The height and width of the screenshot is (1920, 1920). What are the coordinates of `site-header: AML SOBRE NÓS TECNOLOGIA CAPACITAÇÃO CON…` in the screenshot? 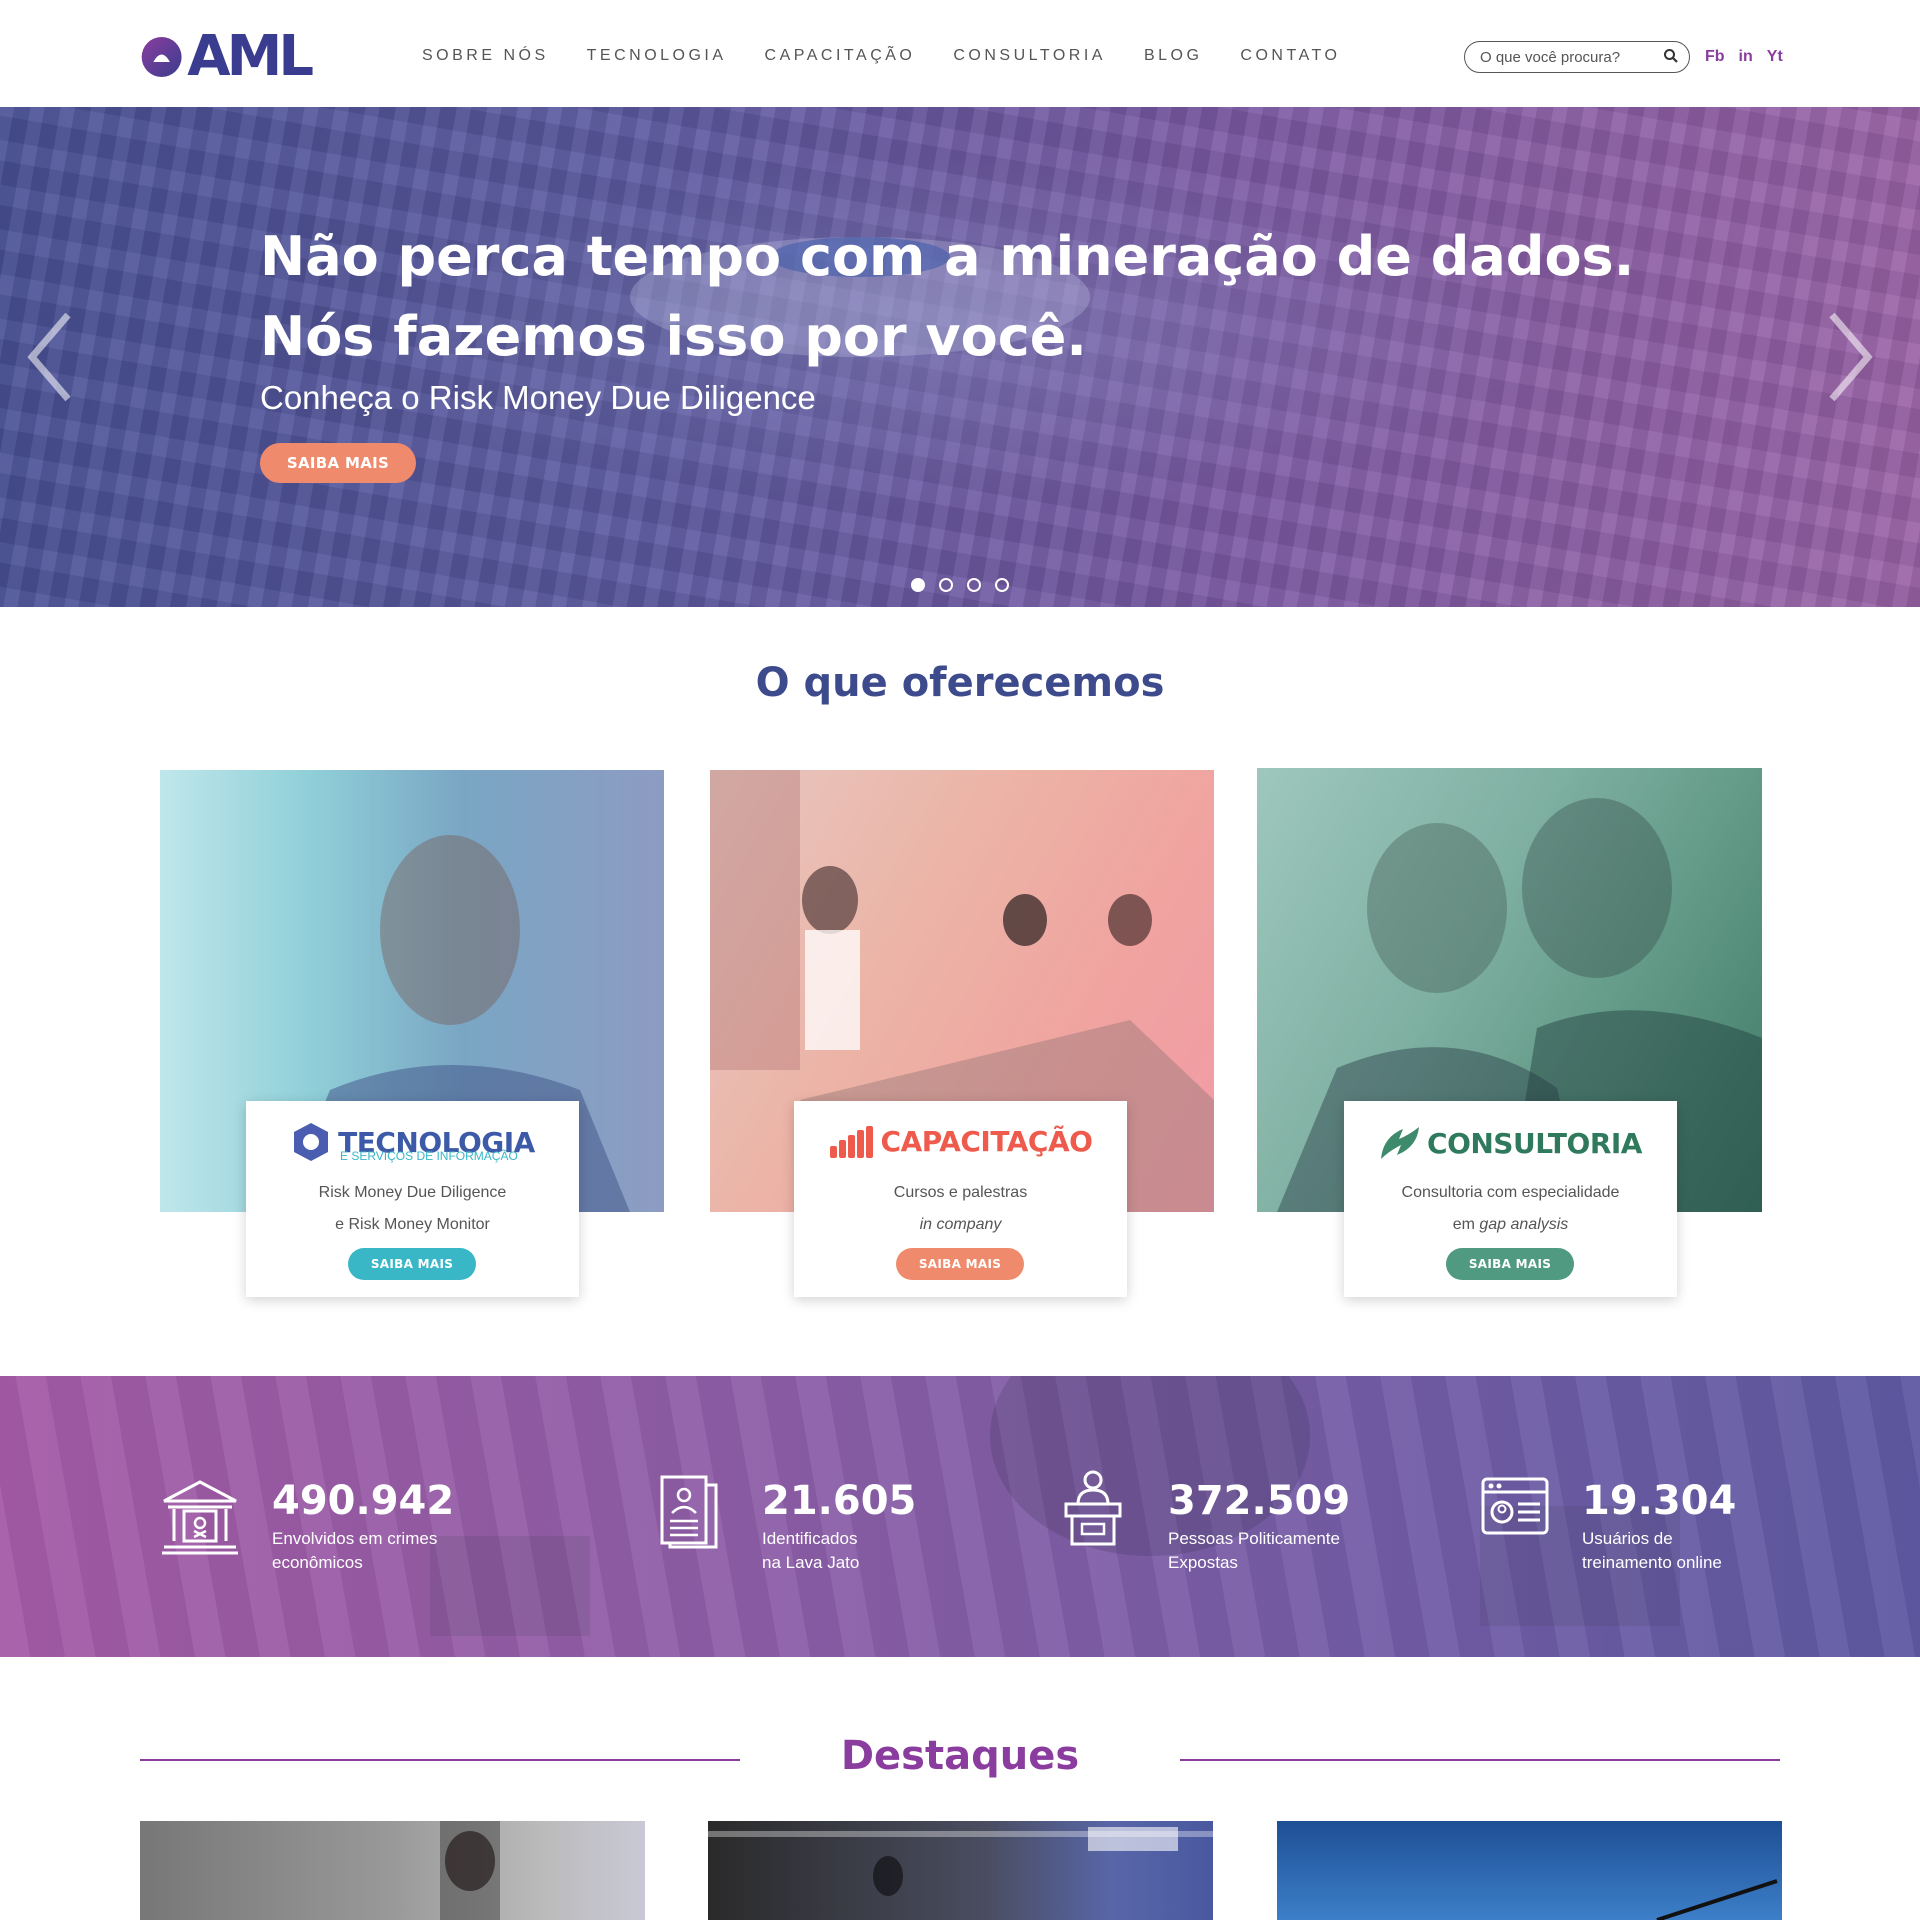 It's located at (960, 53).